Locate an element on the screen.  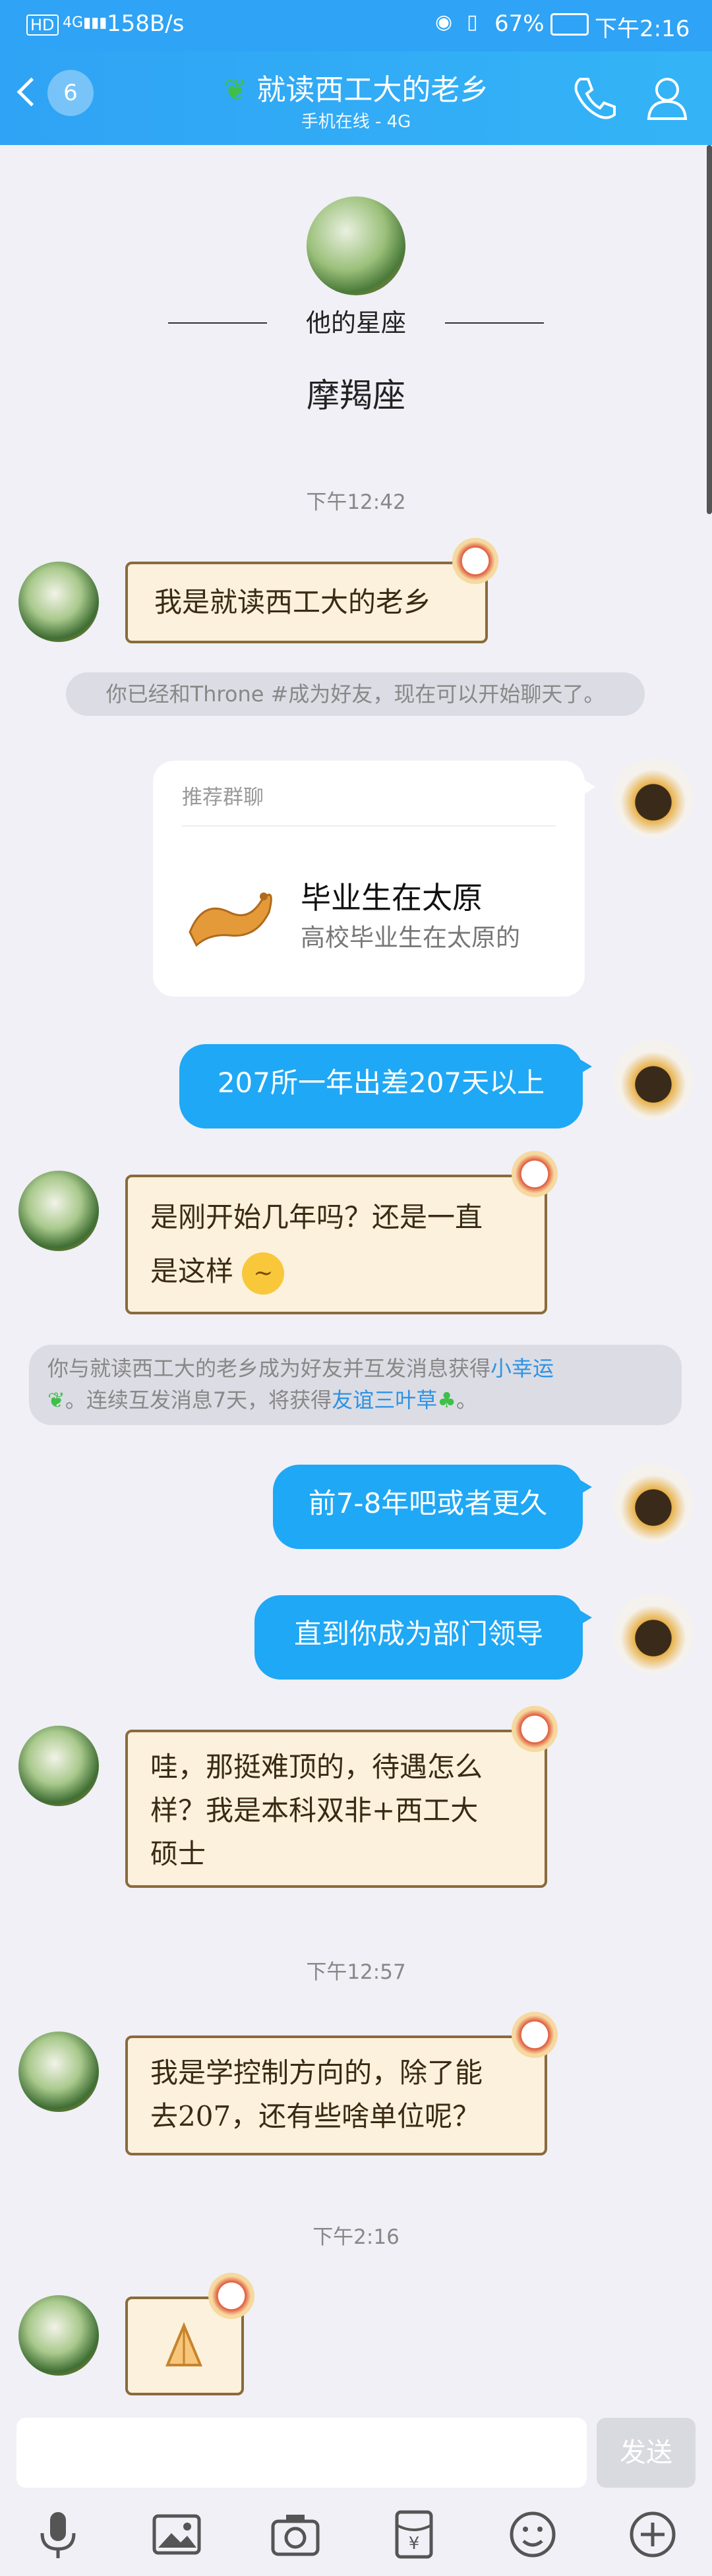
message-text: 207所一年出差207天以上 is located at coordinates (381, 1083).